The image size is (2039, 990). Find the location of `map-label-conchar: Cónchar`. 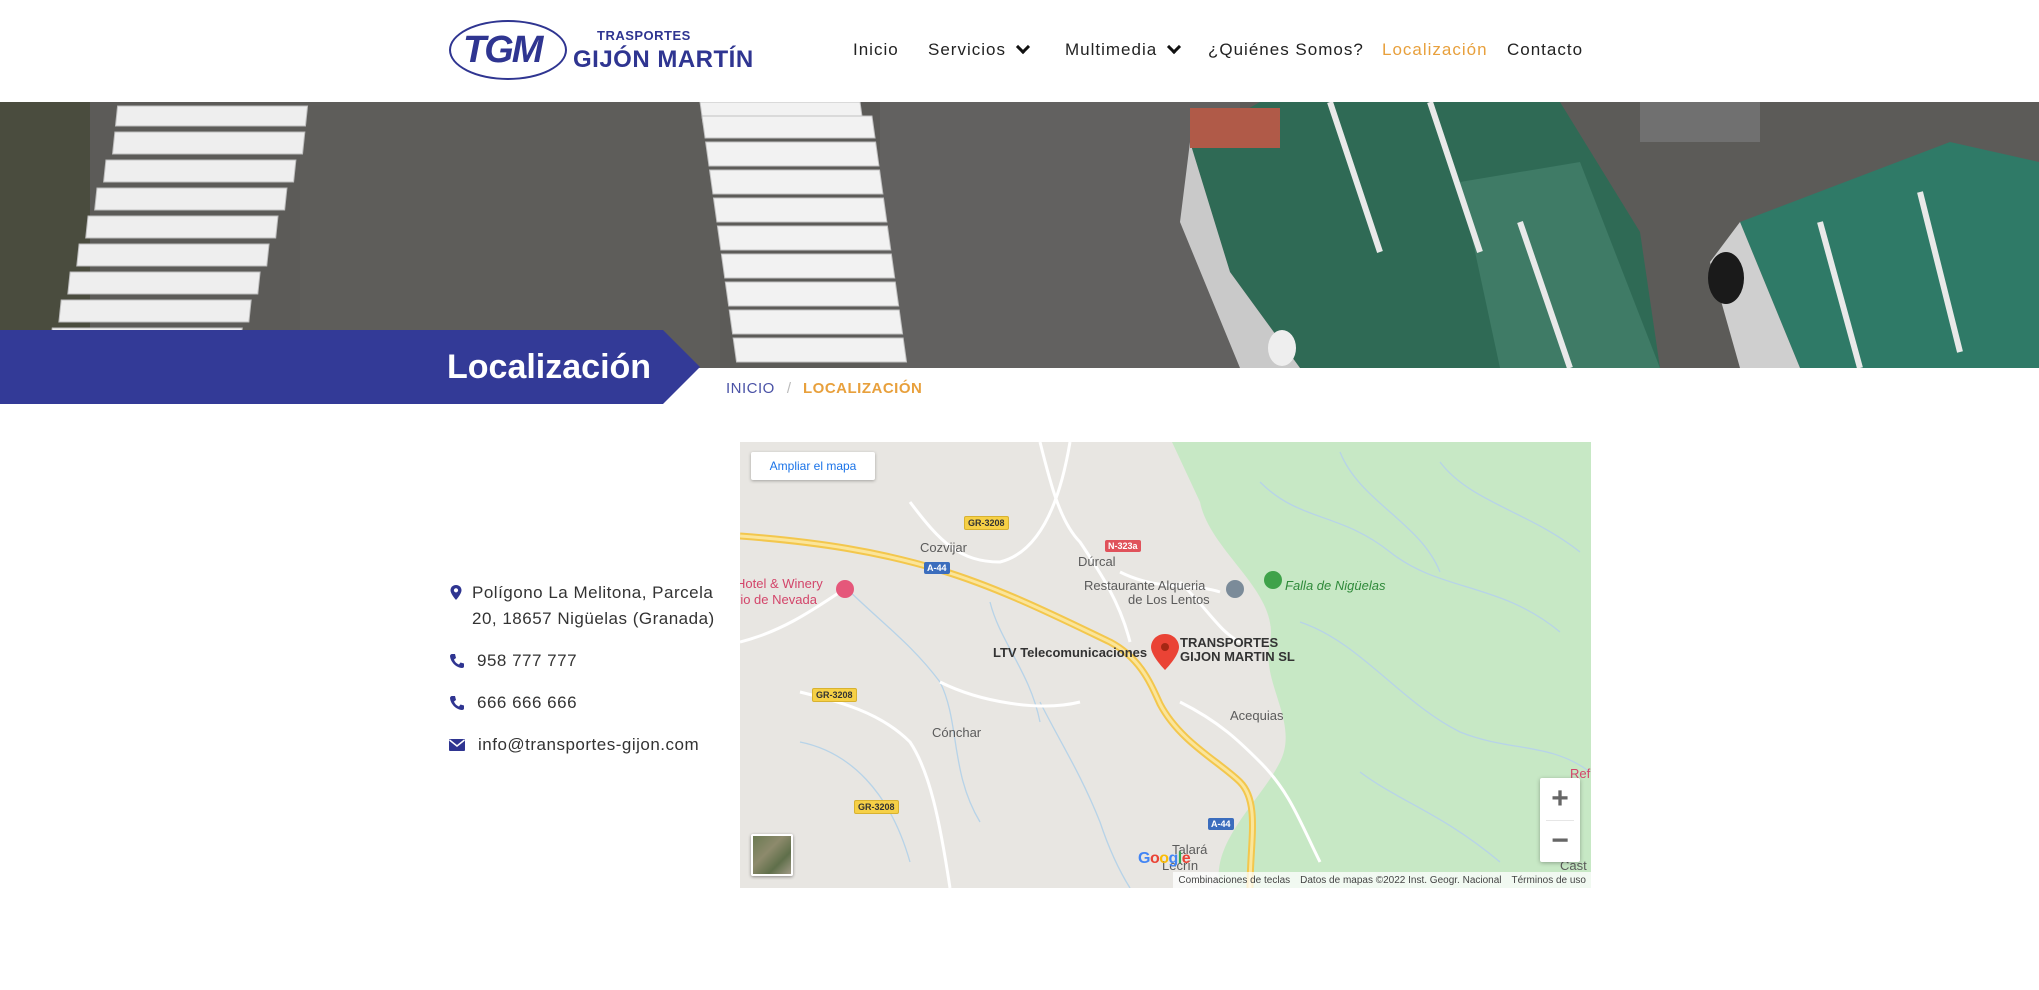

map-label-conchar: Cónchar is located at coordinates (957, 732).